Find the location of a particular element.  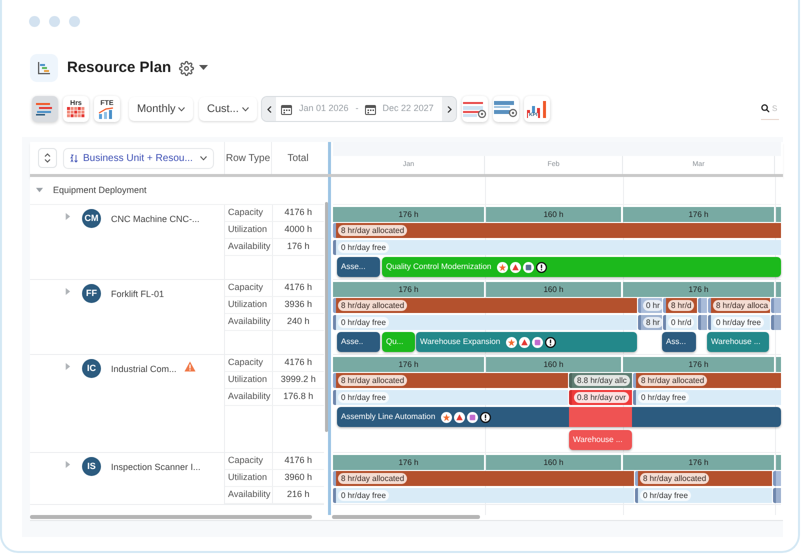

bar-label: 8 hr is located at coordinates (652, 322).